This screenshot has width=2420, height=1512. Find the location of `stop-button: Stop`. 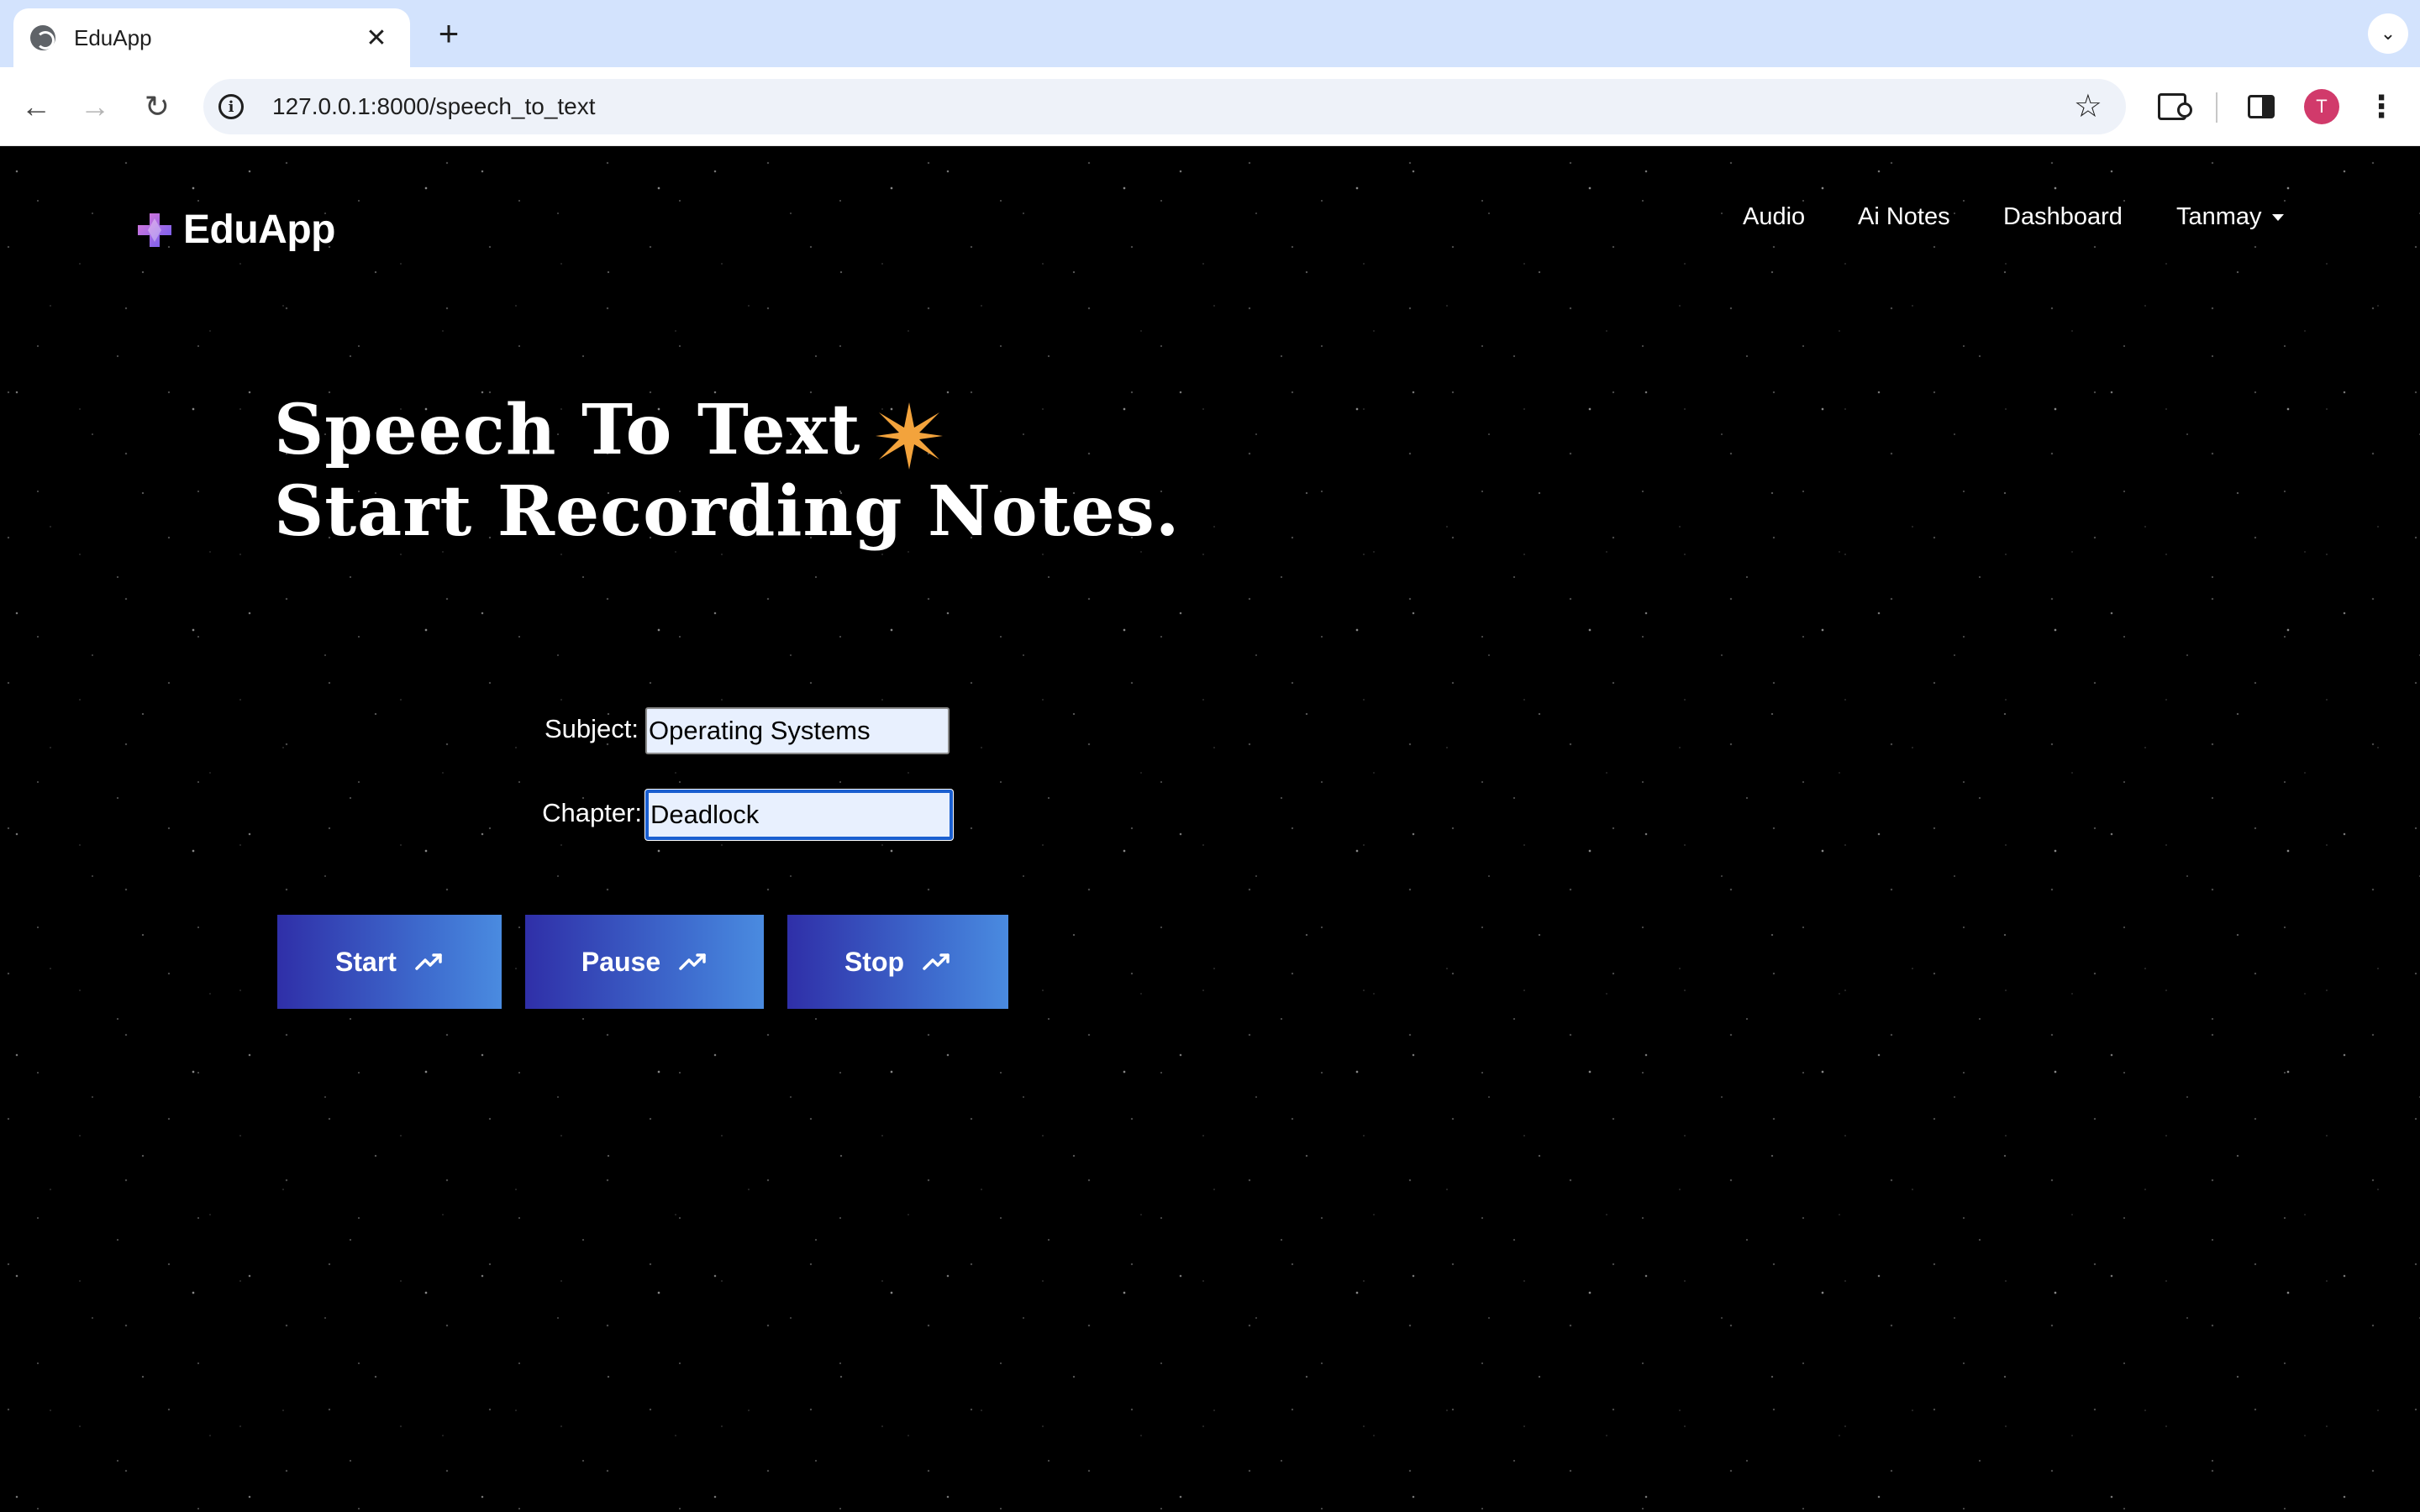

stop-button: Stop is located at coordinates (898, 962).